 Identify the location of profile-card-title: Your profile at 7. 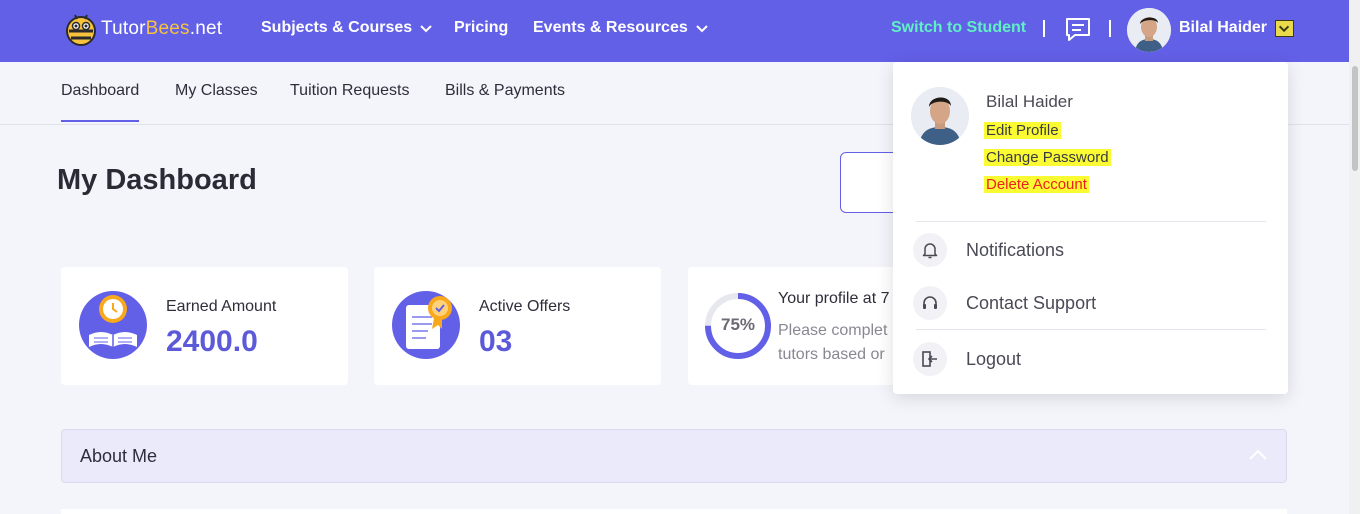
(834, 298).